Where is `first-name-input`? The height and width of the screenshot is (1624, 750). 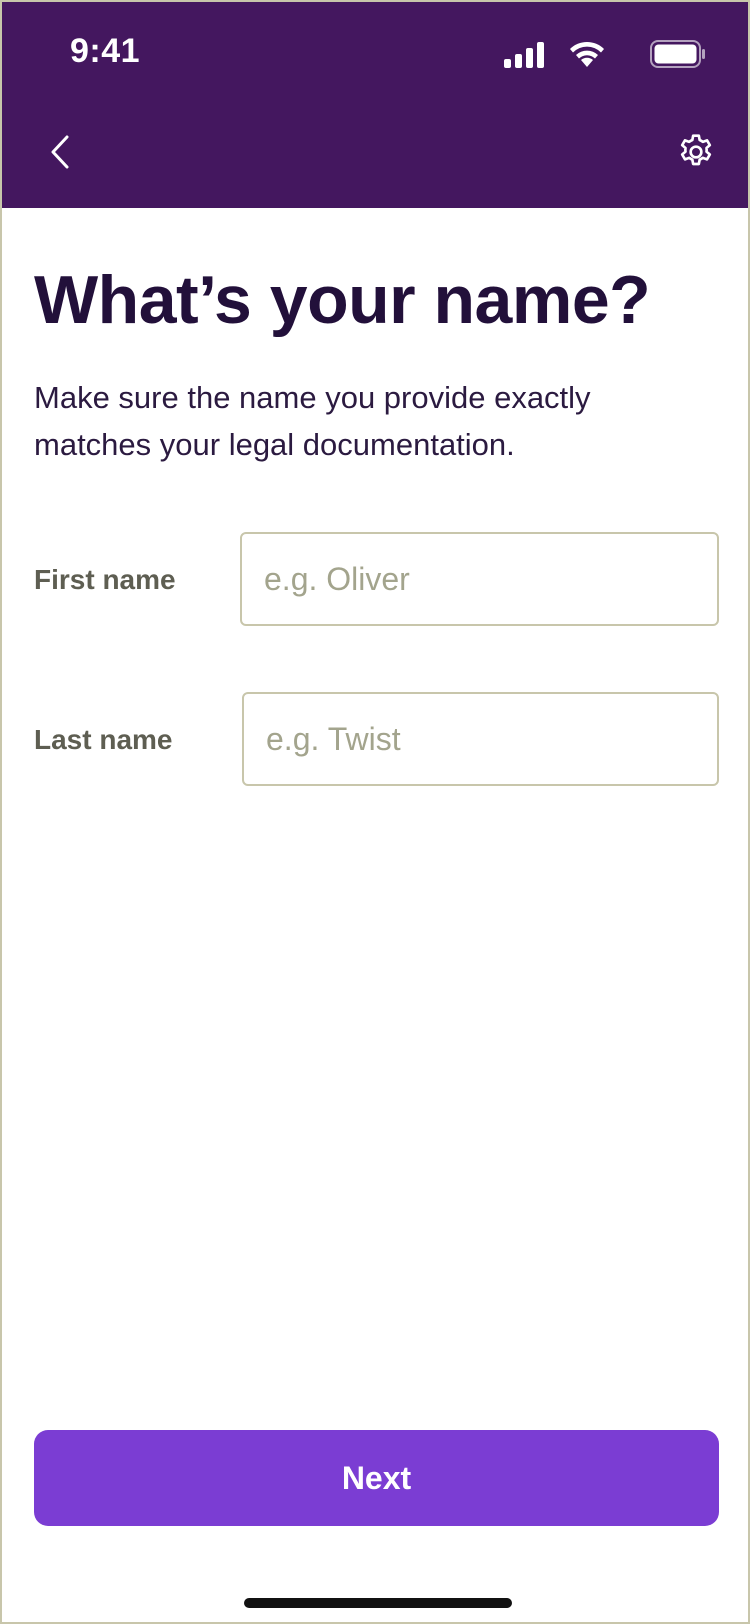
first-name-input is located at coordinates (479, 579).